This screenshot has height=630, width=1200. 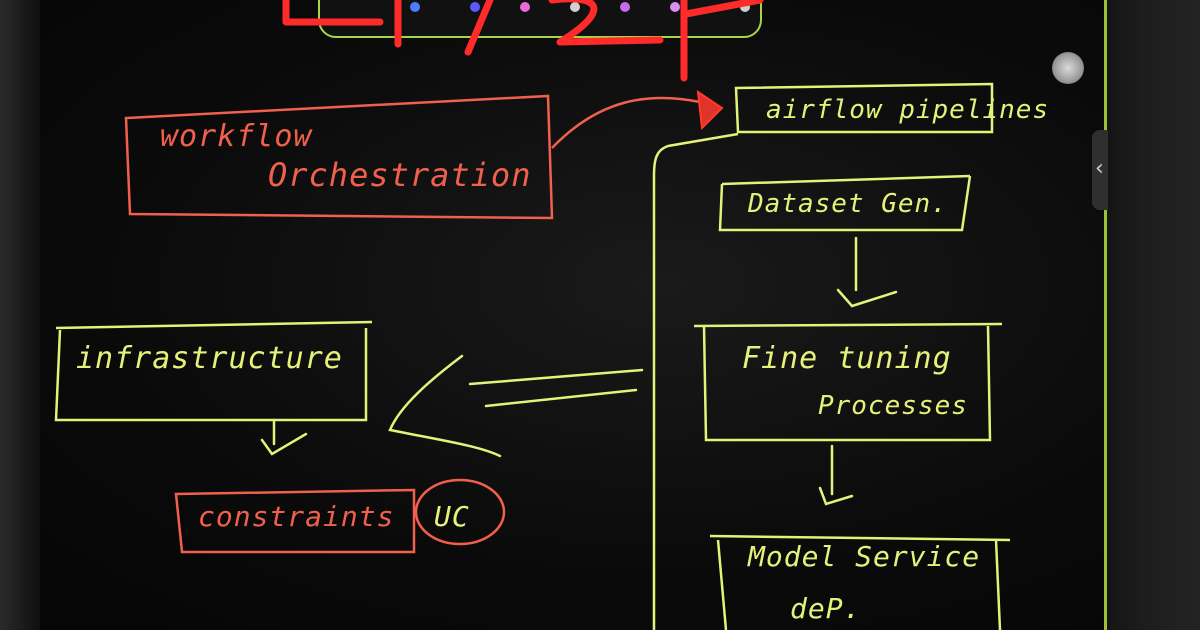 I want to click on constraints-node: constraints, so click(x=295, y=521).